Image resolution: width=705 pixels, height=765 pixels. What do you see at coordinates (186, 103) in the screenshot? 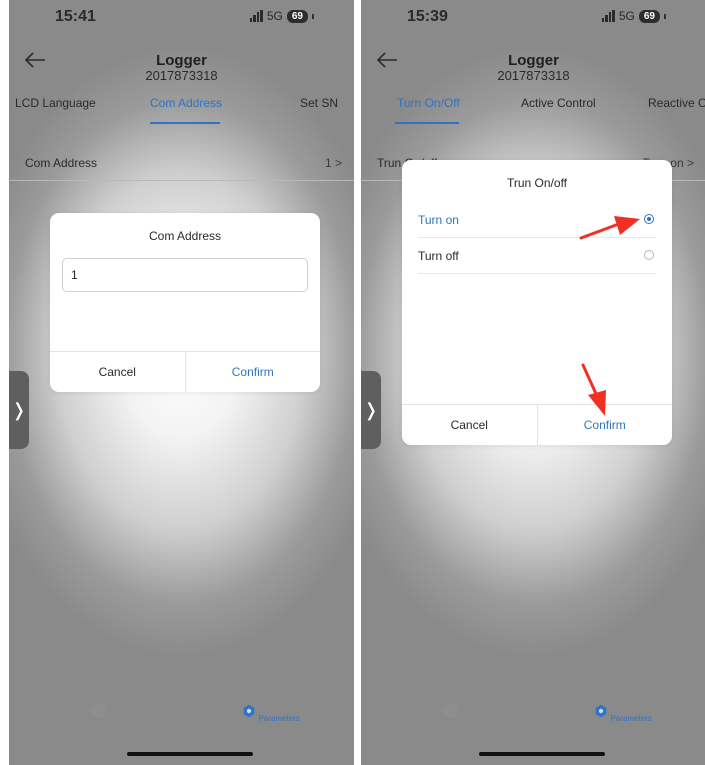
I see `tab-com-address: Com Address` at bounding box center [186, 103].